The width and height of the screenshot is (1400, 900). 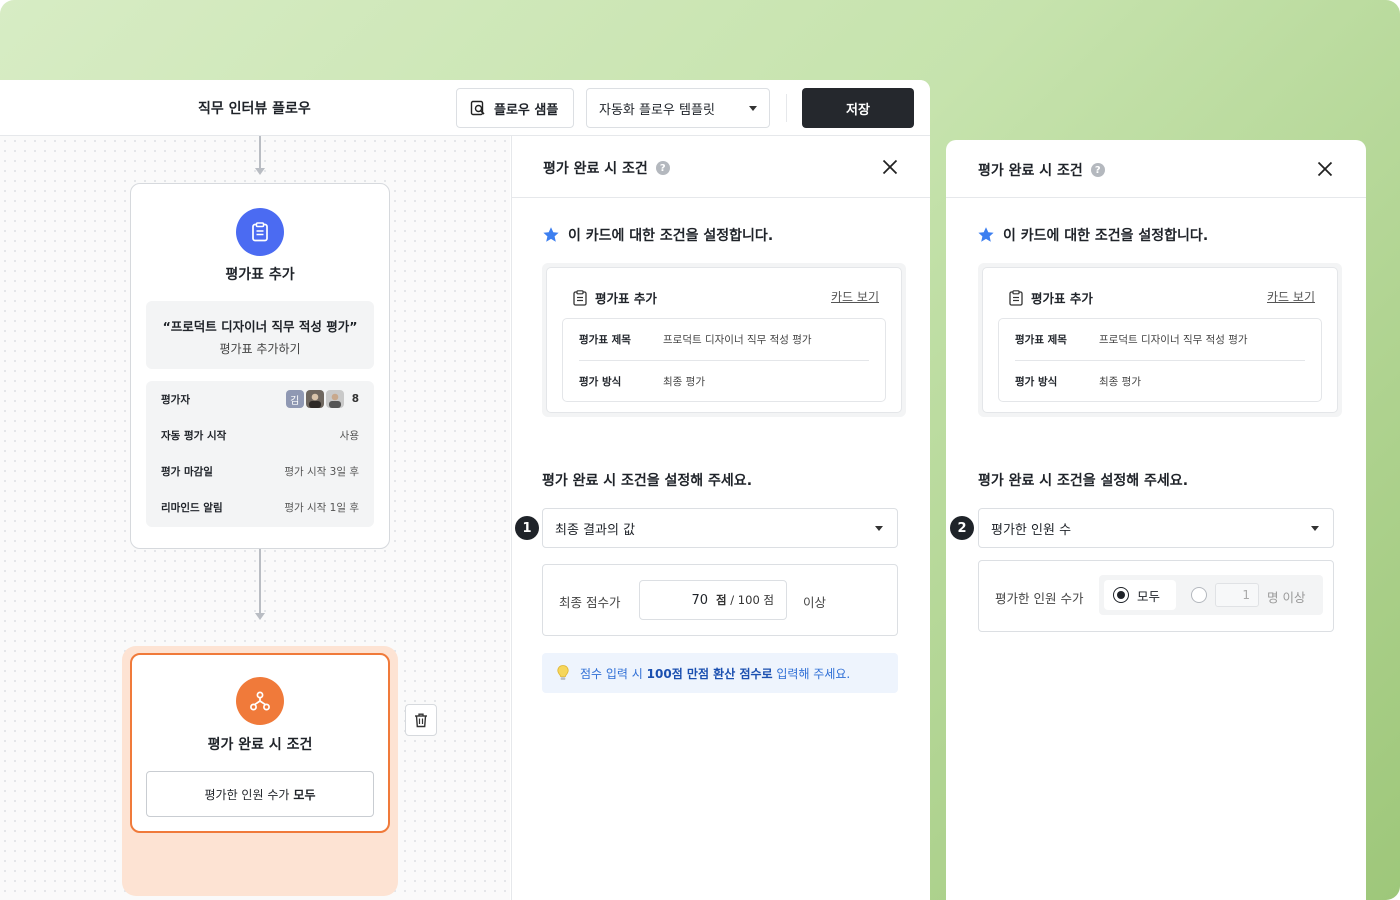 What do you see at coordinates (1036, 381) in the screenshot?
I see `detail-key: 평가 방식` at bounding box center [1036, 381].